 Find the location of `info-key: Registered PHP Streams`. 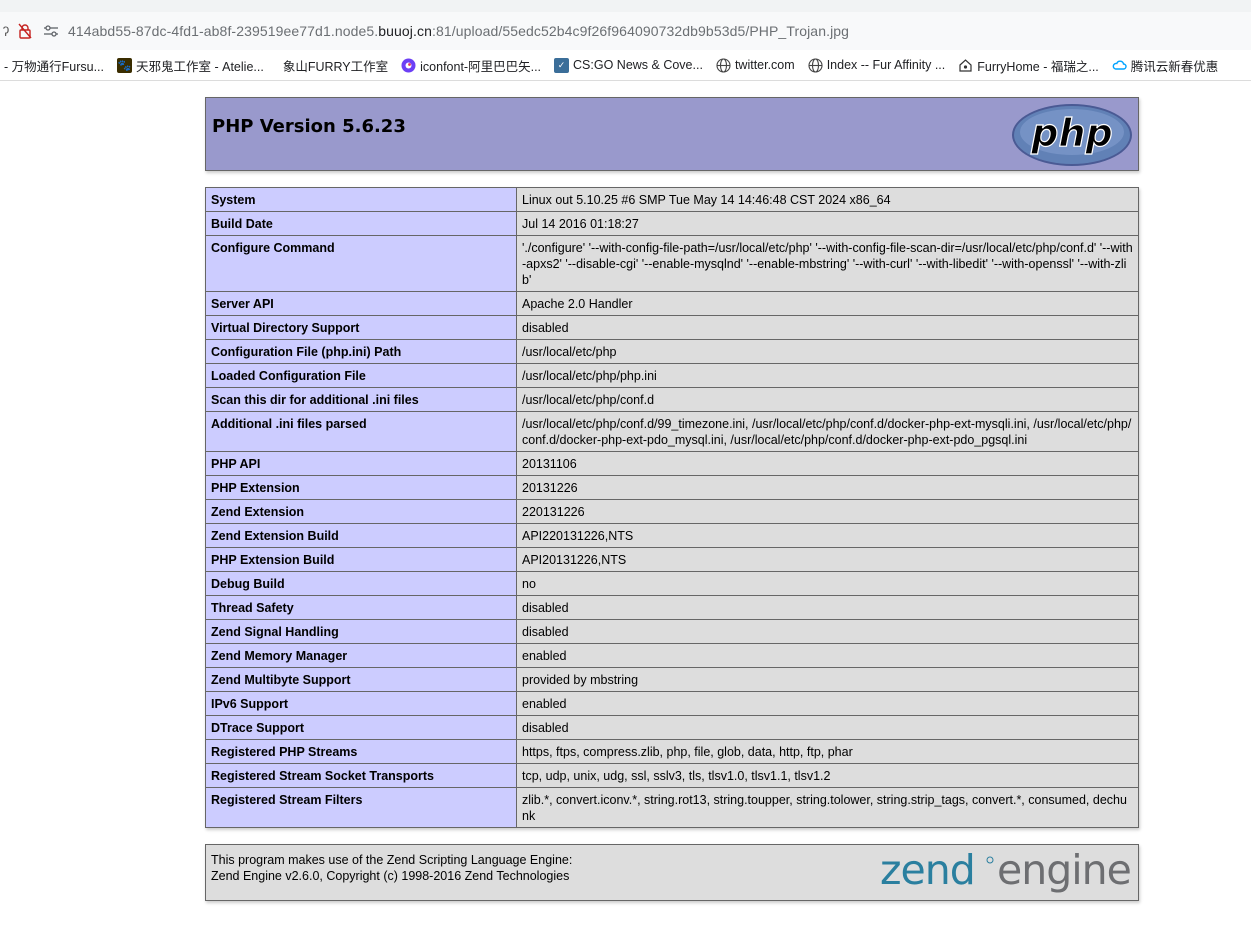

info-key: Registered PHP Streams is located at coordinates (361, 751).